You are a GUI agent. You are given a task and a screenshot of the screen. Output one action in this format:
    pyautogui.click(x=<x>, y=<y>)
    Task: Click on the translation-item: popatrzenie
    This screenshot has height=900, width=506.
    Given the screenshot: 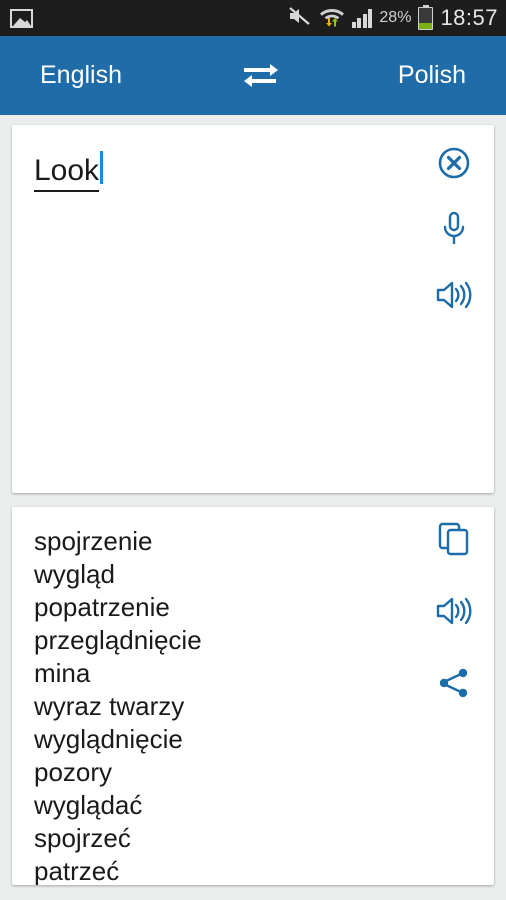 What is the action you would take?
    pyautogui.click(x=229, y=607)
    